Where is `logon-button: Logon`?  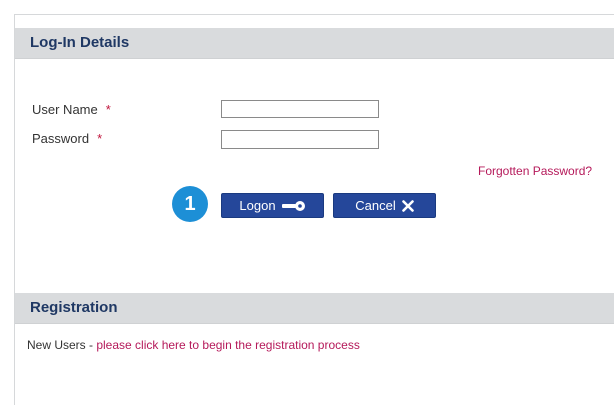 logon-button: Logon is located at coordinates (272, 205).